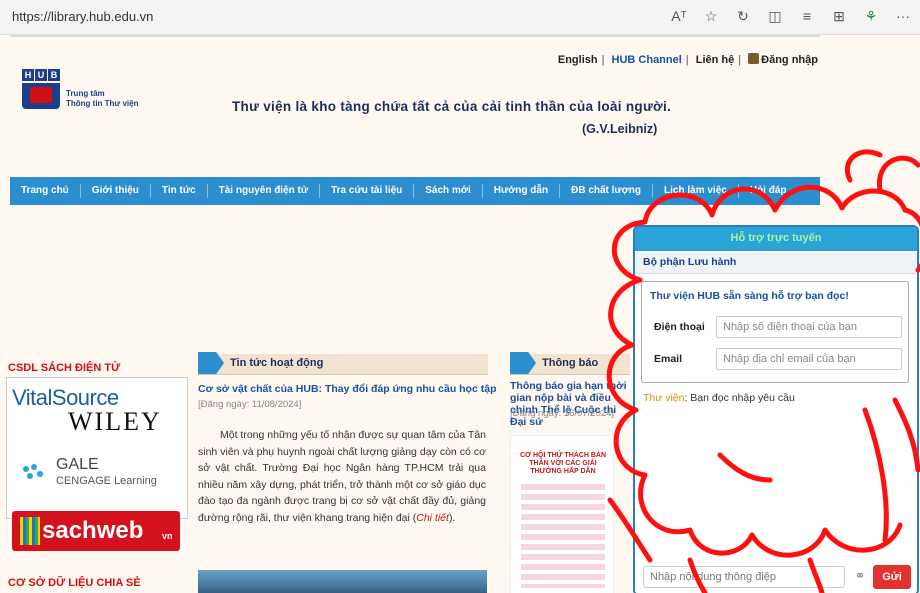 This screenshot has height=593, width=920. Describe the element at coordinates (839, 16) in the screenshot. I see `collections-icon: ⊞` at that location.